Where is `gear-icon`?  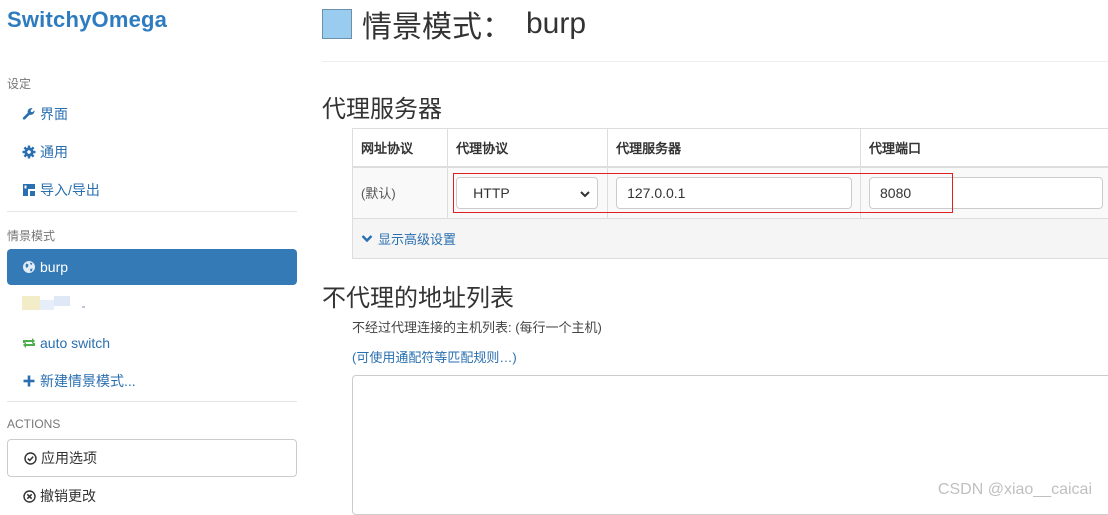 gear-icon is located at coordinates (29, 152).